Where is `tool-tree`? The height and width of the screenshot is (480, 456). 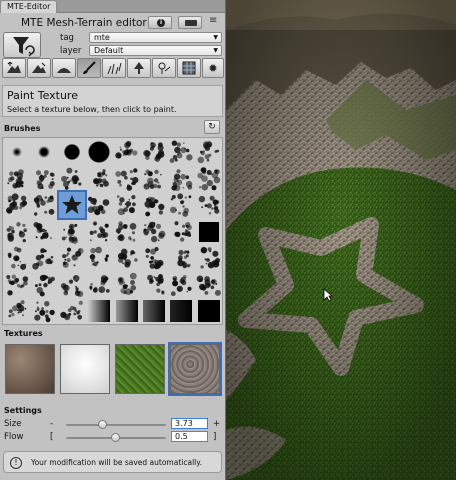 tool-tree is located at coordinates (139, 68).